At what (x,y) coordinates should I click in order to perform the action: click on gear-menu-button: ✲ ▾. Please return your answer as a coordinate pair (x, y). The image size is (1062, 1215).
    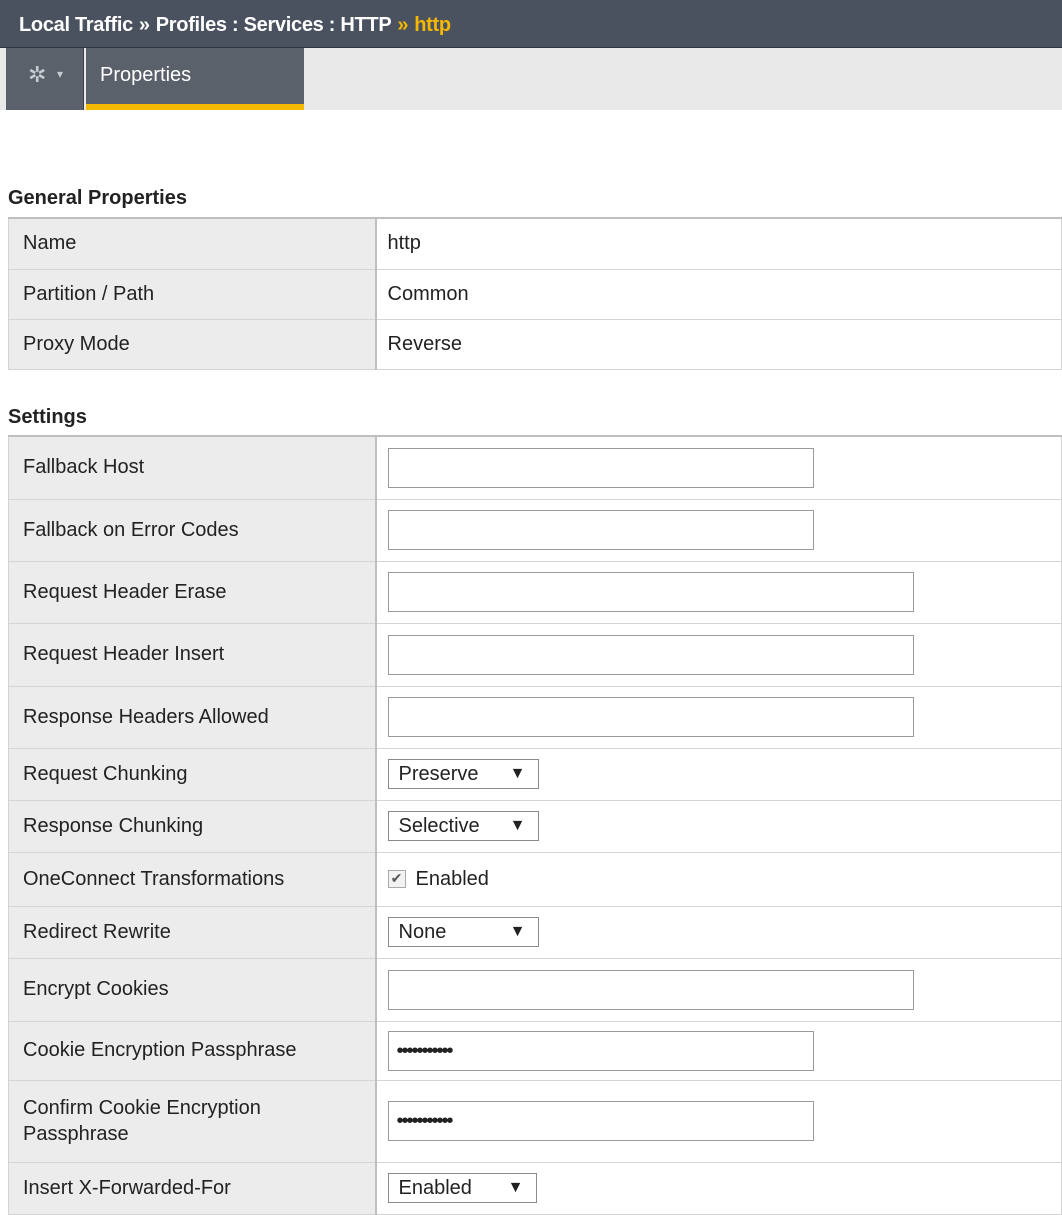
    Looking at the image, I should click on (45, 79).